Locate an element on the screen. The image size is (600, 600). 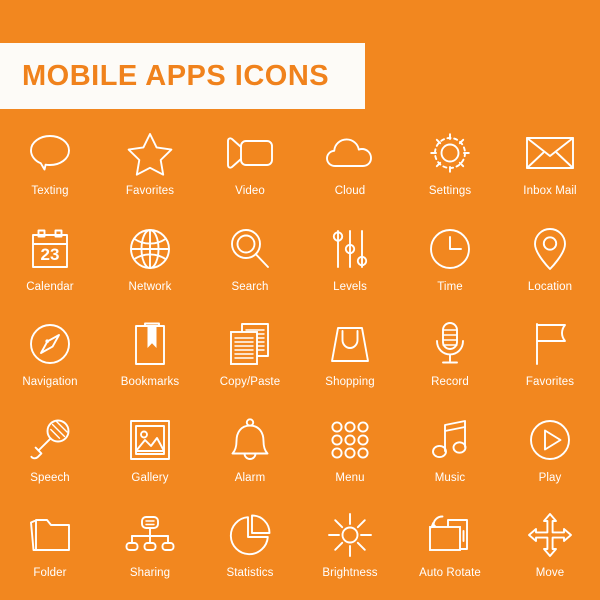
icon-item-music: Music is located at coordinates (450, 457).